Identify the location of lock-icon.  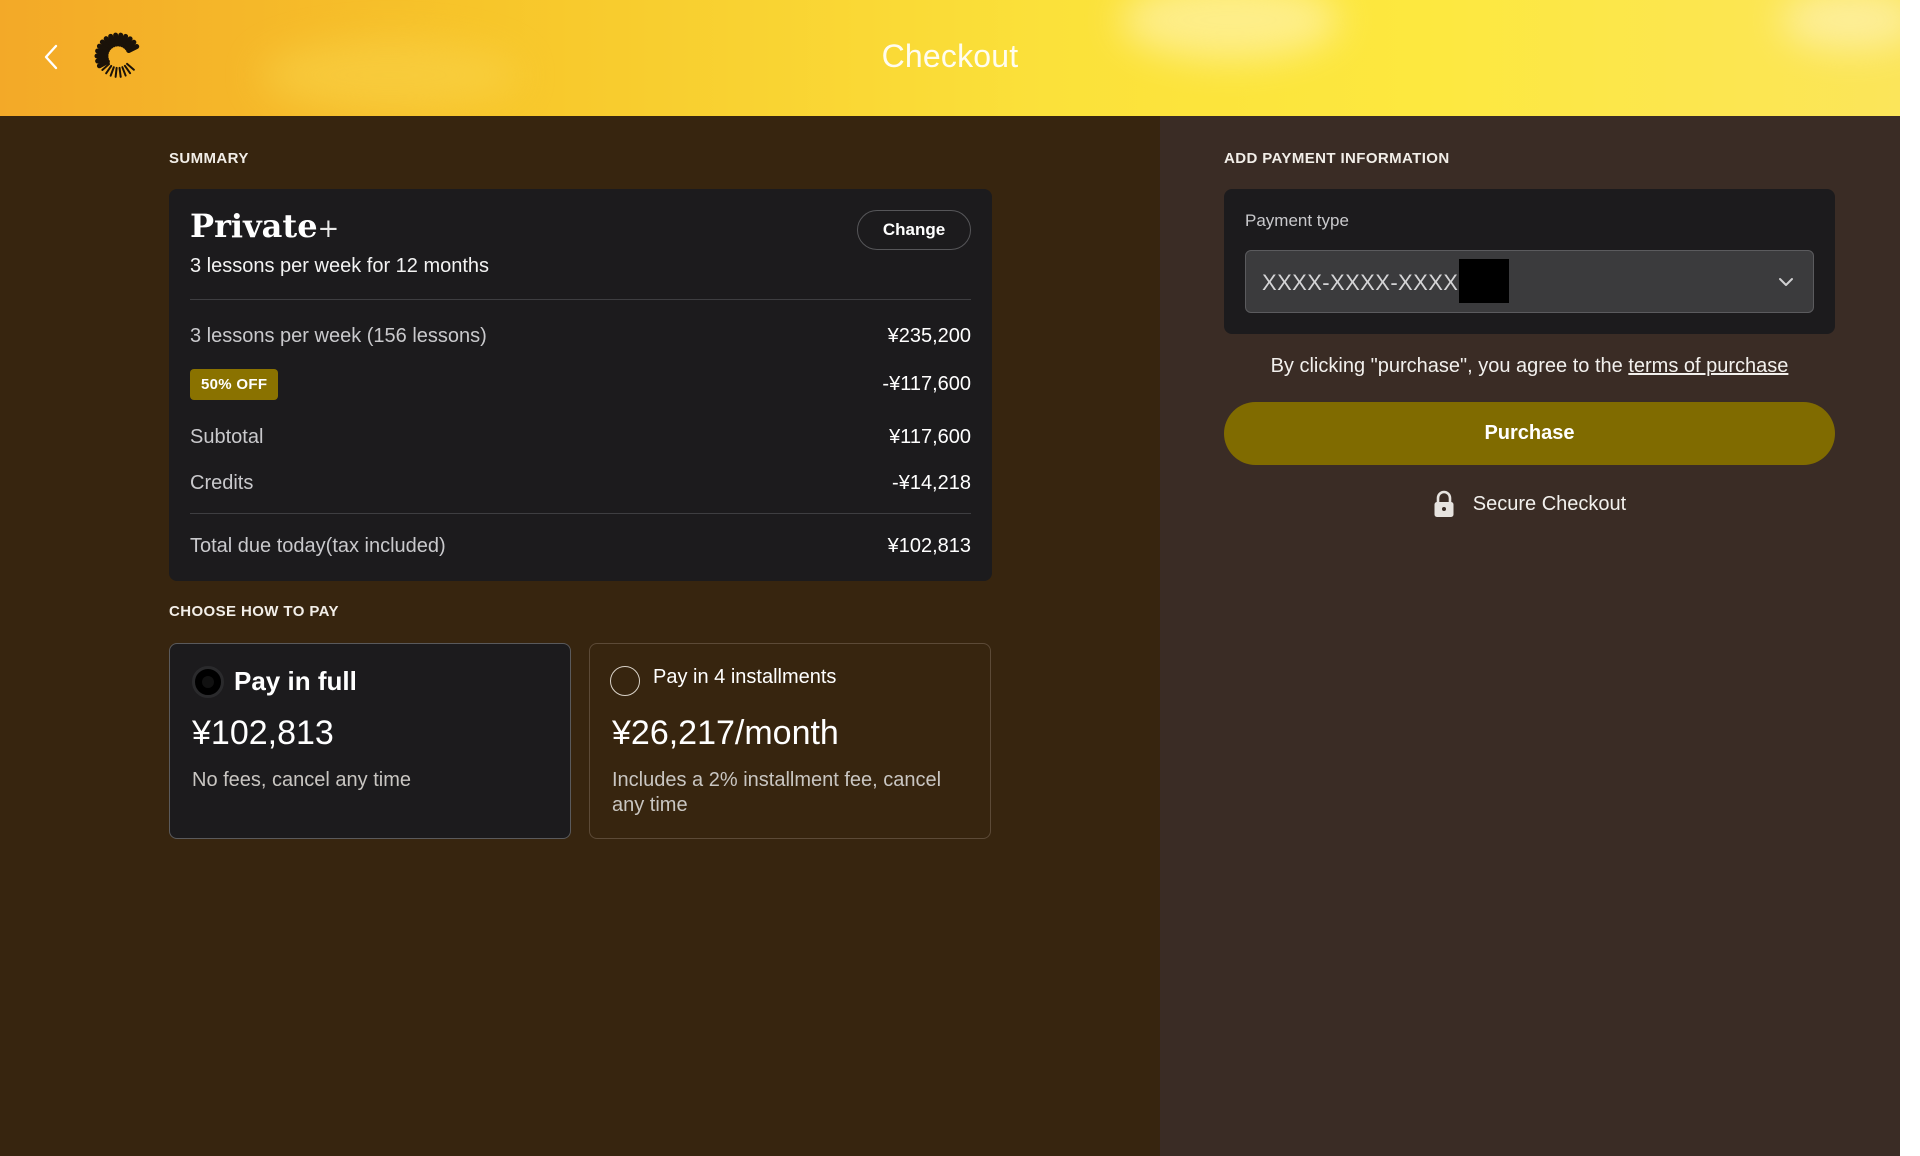
(1444, 503).